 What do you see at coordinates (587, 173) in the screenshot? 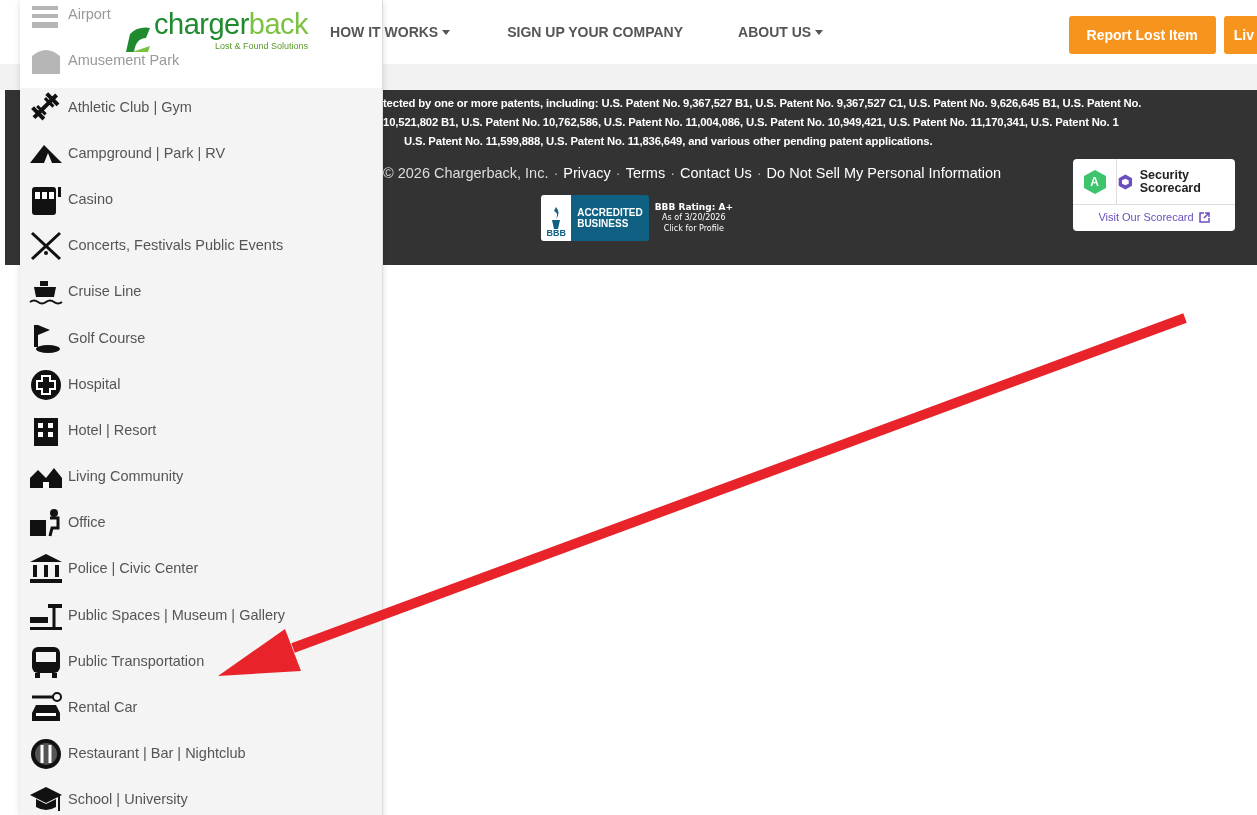
I see `footer-link: Privacy` at bounding box center [587, 173].